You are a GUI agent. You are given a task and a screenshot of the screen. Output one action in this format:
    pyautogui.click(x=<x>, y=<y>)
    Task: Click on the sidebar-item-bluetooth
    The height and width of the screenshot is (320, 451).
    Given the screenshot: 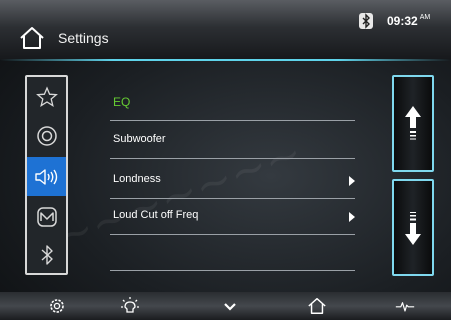 What is the action you would take?
    pyautogui.click(x=46, y=254)
    